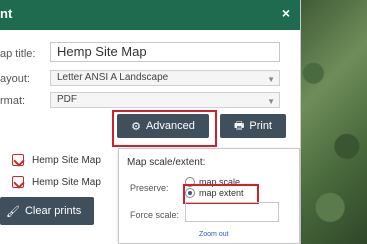 The image size is (367, 244). I want to click on format-label: rmat:, so click(13, 101).